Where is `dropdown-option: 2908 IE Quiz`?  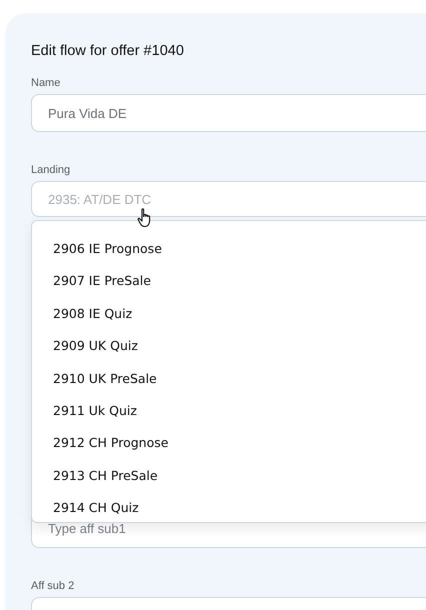 dropdown-option: 2908 IE Quiz is located at coordinates (229, 314).